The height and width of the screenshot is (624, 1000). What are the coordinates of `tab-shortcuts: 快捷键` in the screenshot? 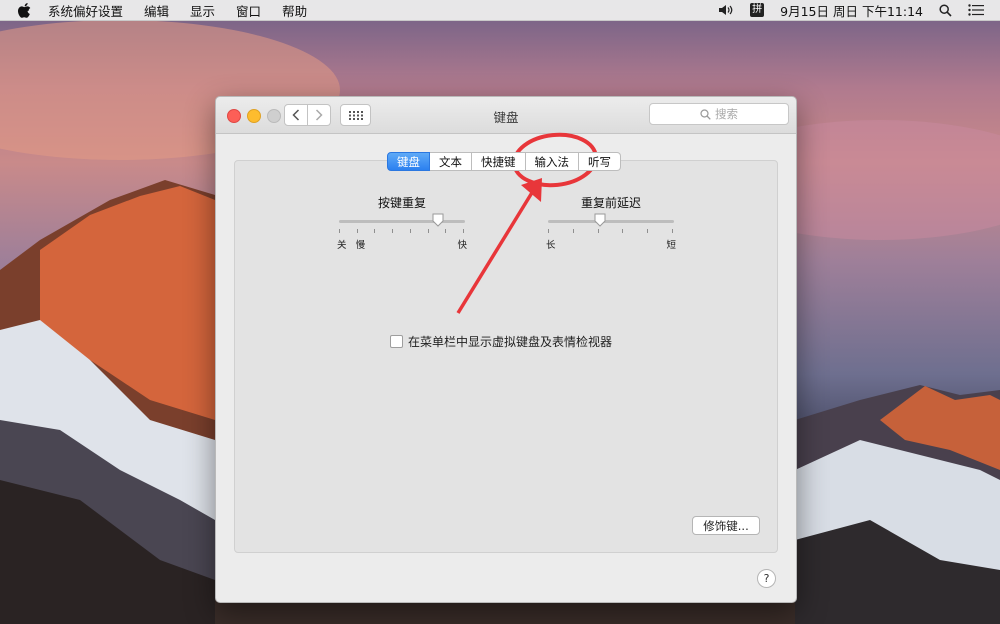 It's located at (499, 161).